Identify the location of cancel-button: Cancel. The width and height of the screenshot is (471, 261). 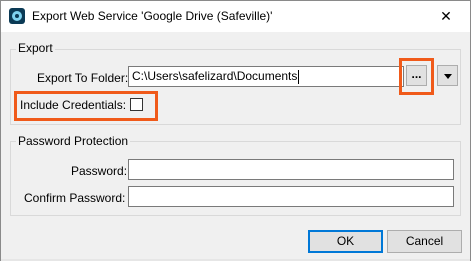
(424, 241).